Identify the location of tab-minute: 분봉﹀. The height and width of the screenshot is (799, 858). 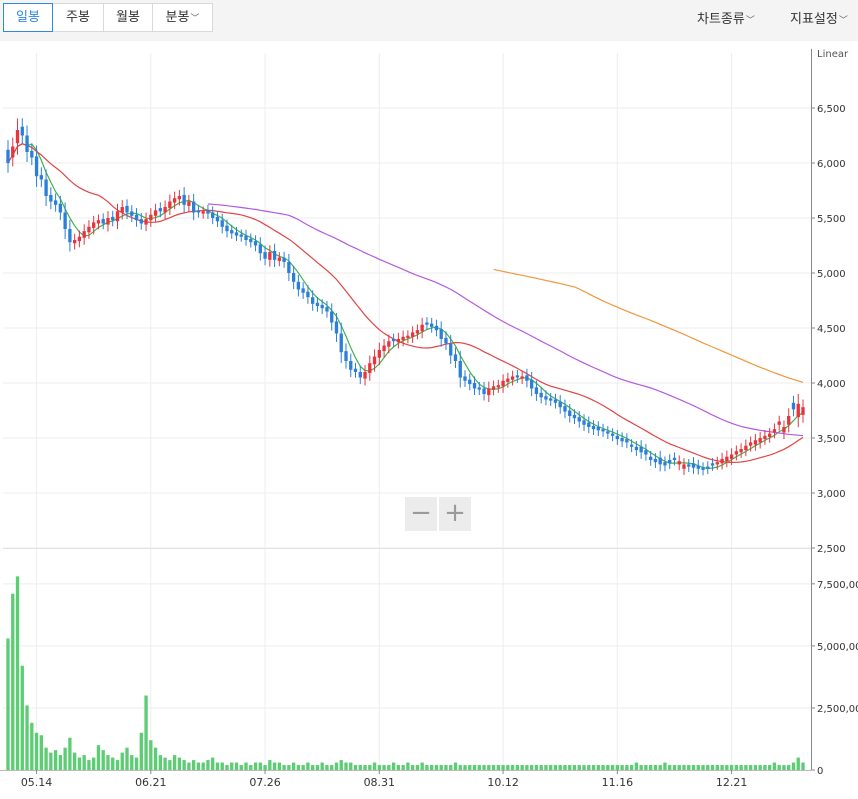
(182, 17).